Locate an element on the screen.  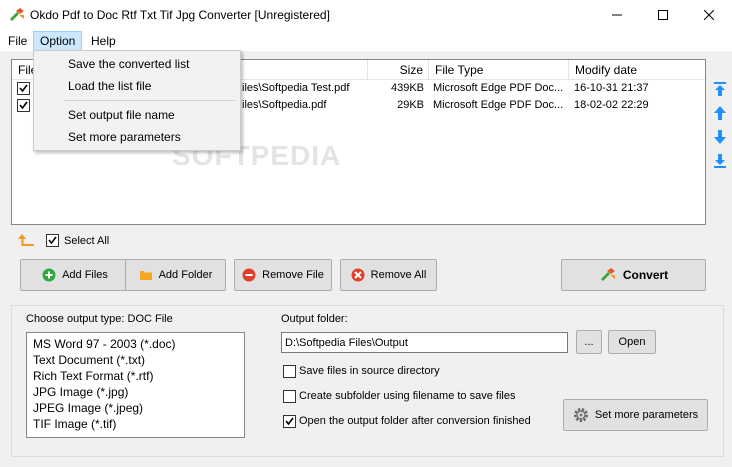
move-up-icon is located at coordinates (720, 113).